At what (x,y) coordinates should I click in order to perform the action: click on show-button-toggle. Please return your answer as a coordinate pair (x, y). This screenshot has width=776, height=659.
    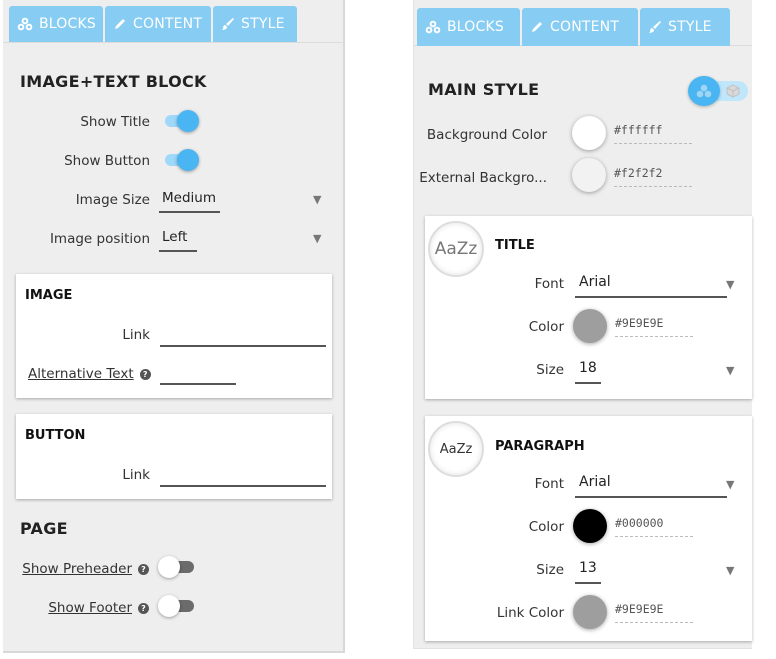
    Looking at the image, I should click on (181, 160).